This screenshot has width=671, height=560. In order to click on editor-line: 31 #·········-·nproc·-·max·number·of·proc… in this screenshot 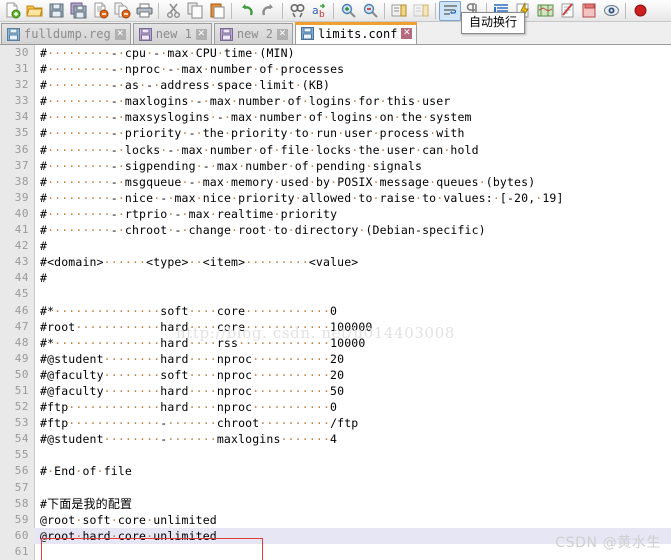, I will do `click(335, 69)`.